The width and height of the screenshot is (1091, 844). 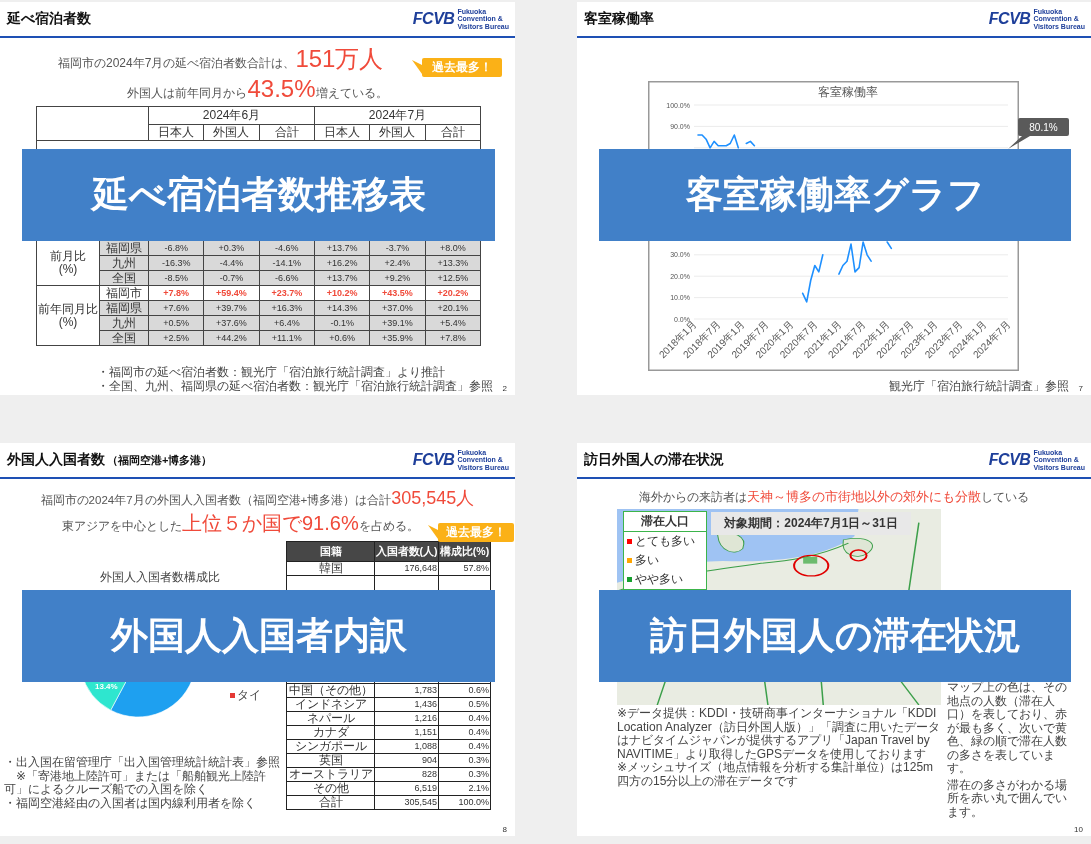 I want to click on table-cell: インドネシア, so click(x=330, y=704).